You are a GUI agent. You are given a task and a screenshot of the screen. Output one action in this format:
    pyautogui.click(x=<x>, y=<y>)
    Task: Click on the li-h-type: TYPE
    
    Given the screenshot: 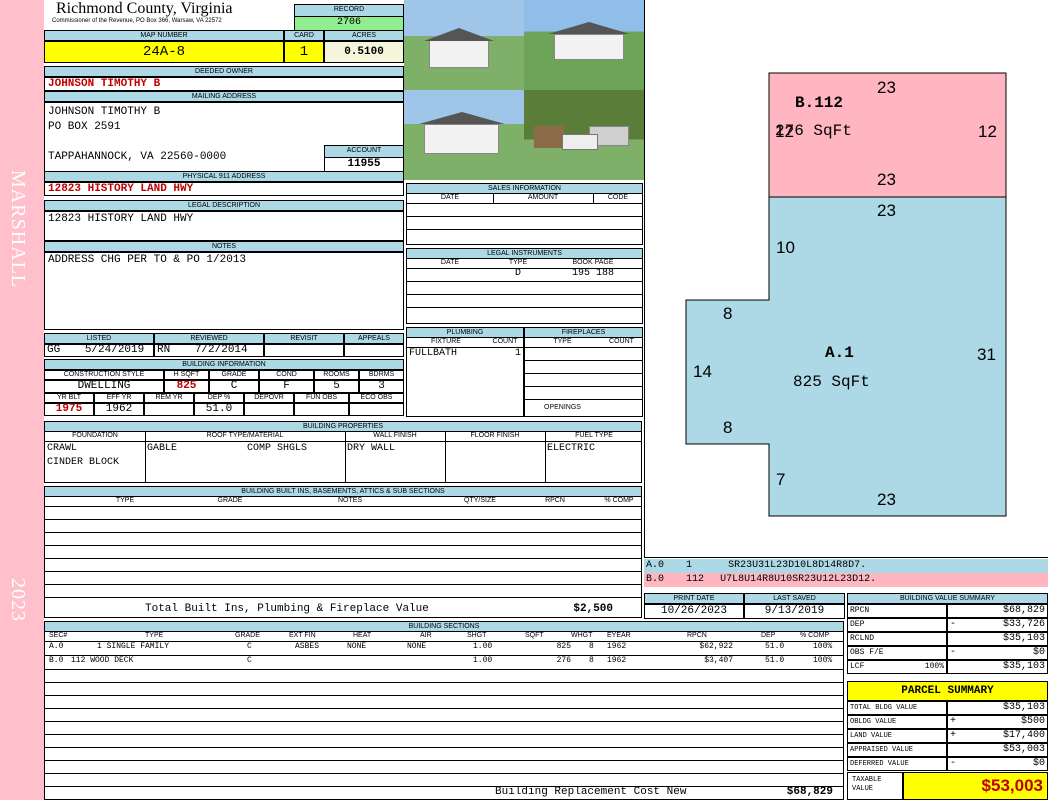 What is the action you would take?
    pyautogui.click(x=518, y=262)
    